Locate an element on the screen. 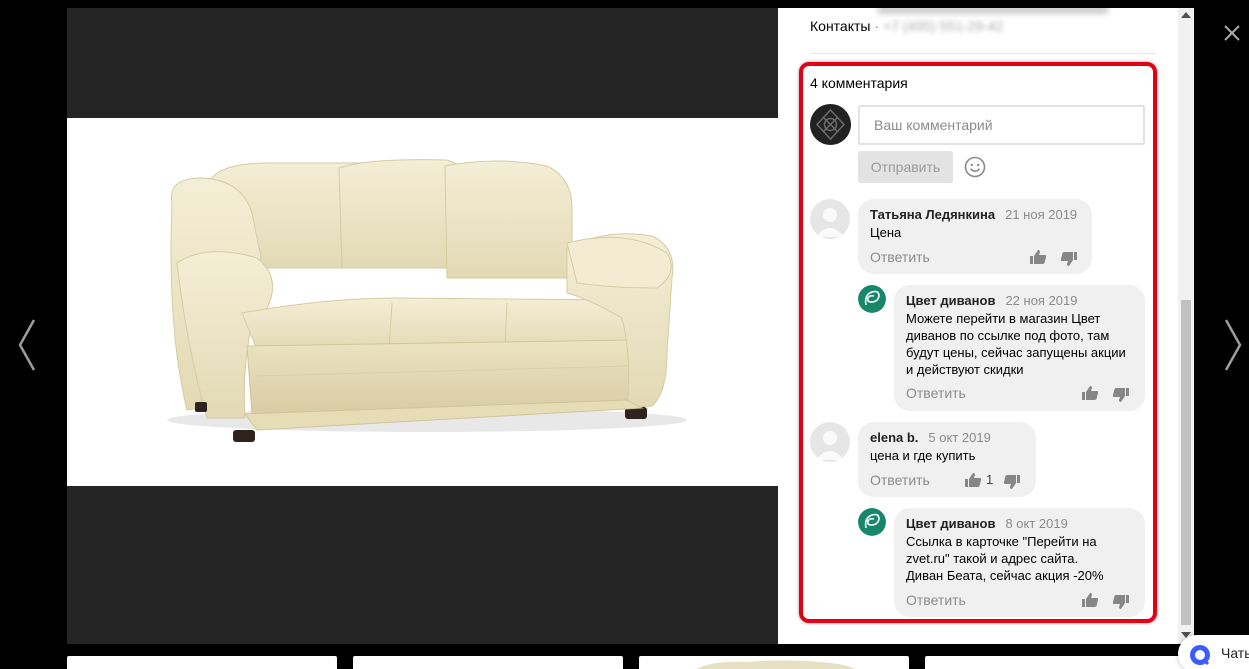 Image resolution: width=1249 pixels, height=669 pixels. comment-date: 8 окт 2019 is located at coordinates (1036, 523).